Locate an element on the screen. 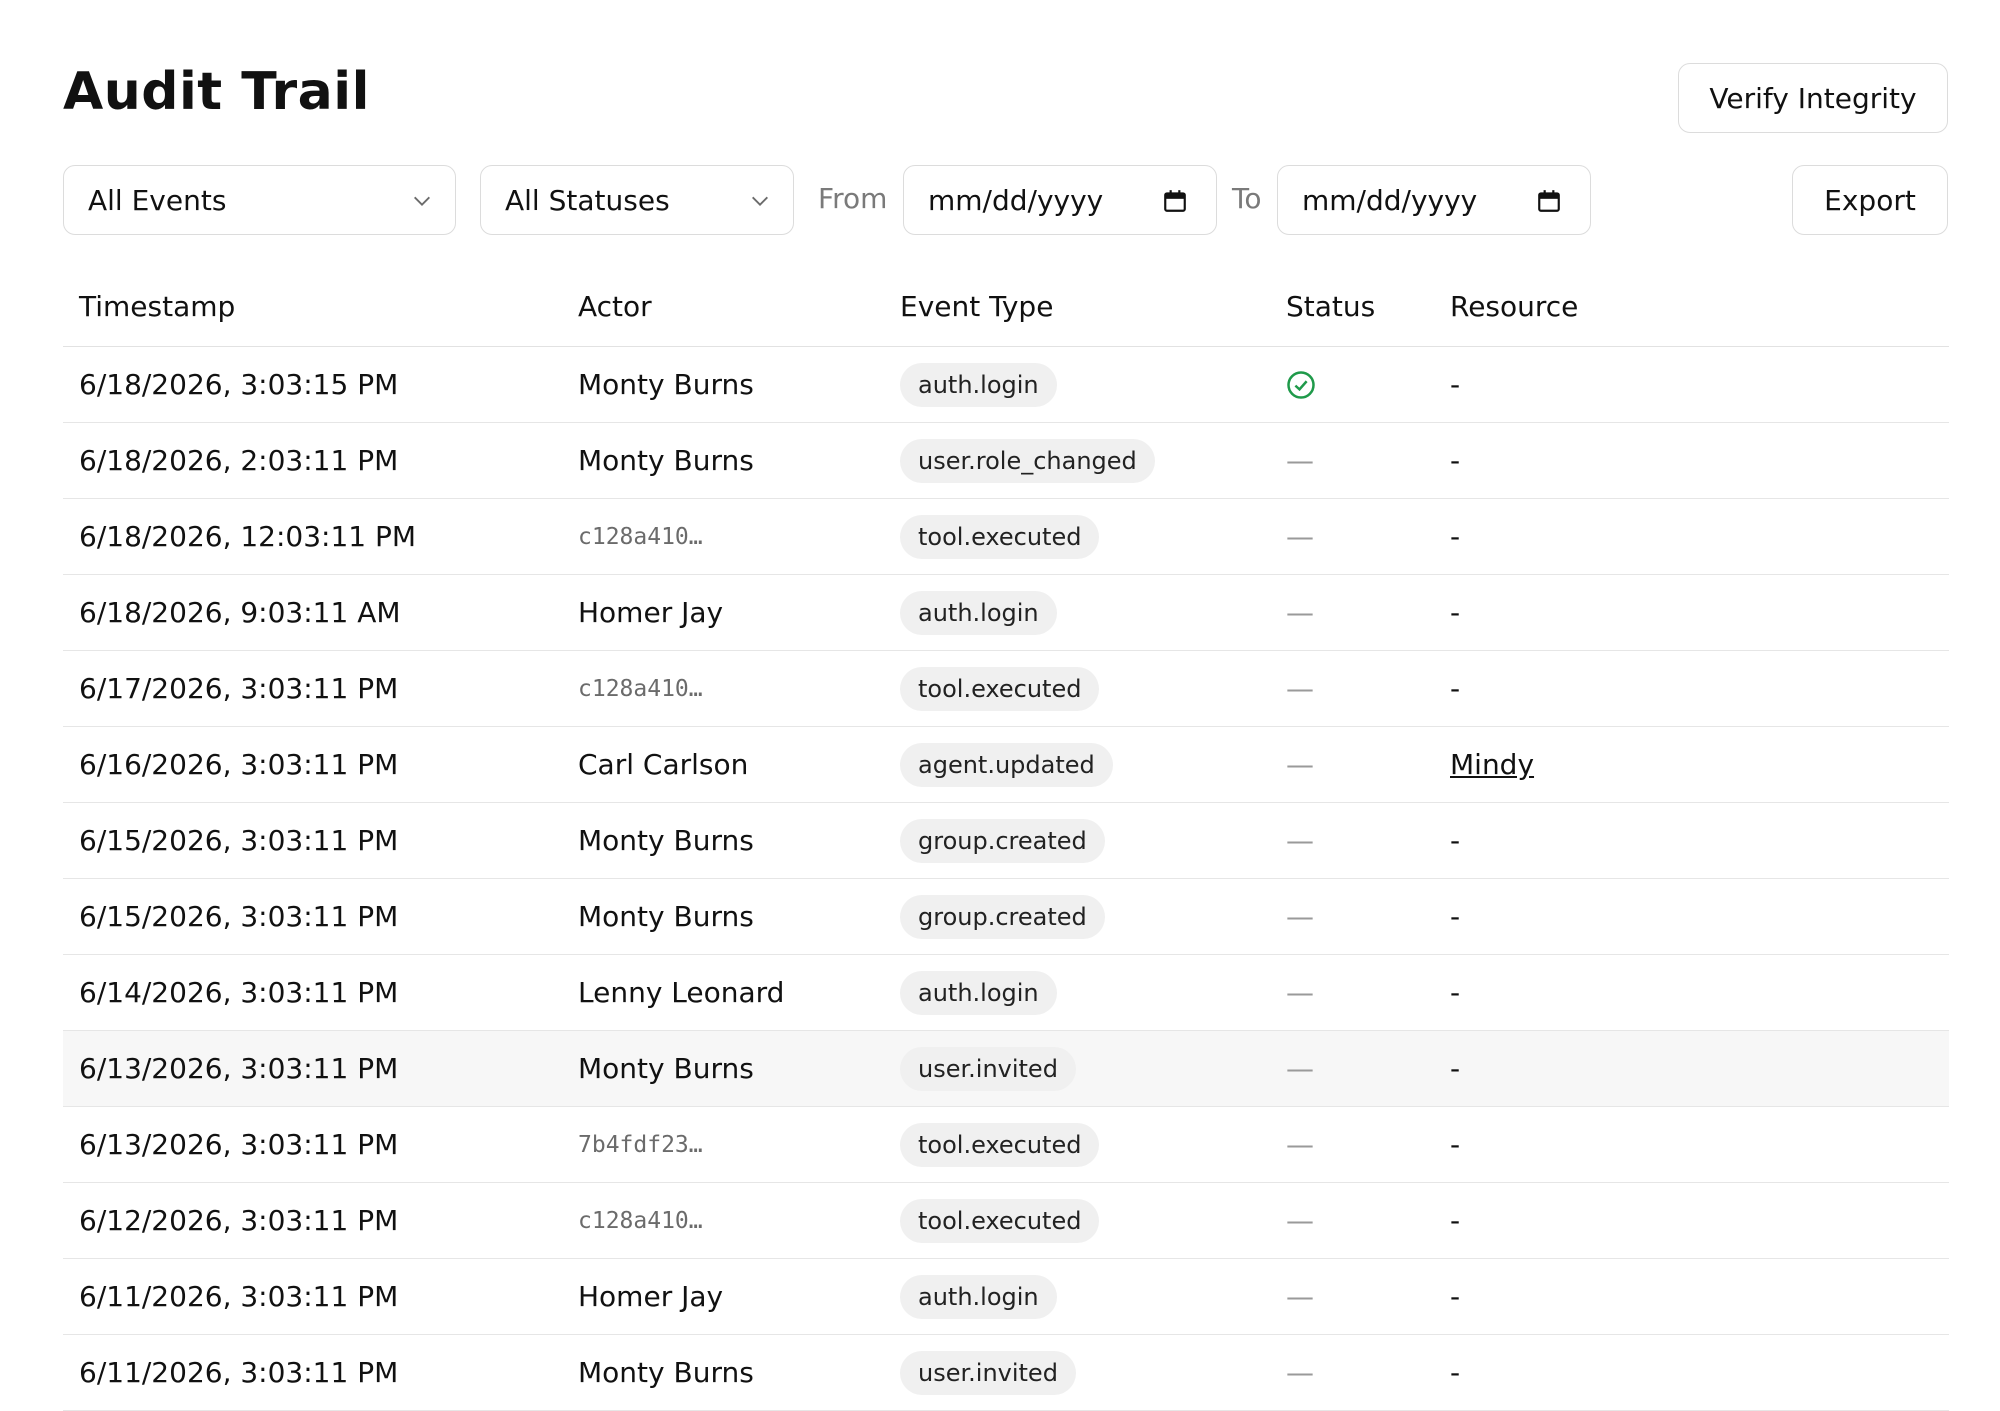 The image size is (2000, 1411). event-type-cell: agent.updated is located at coordinates (1006, 764).